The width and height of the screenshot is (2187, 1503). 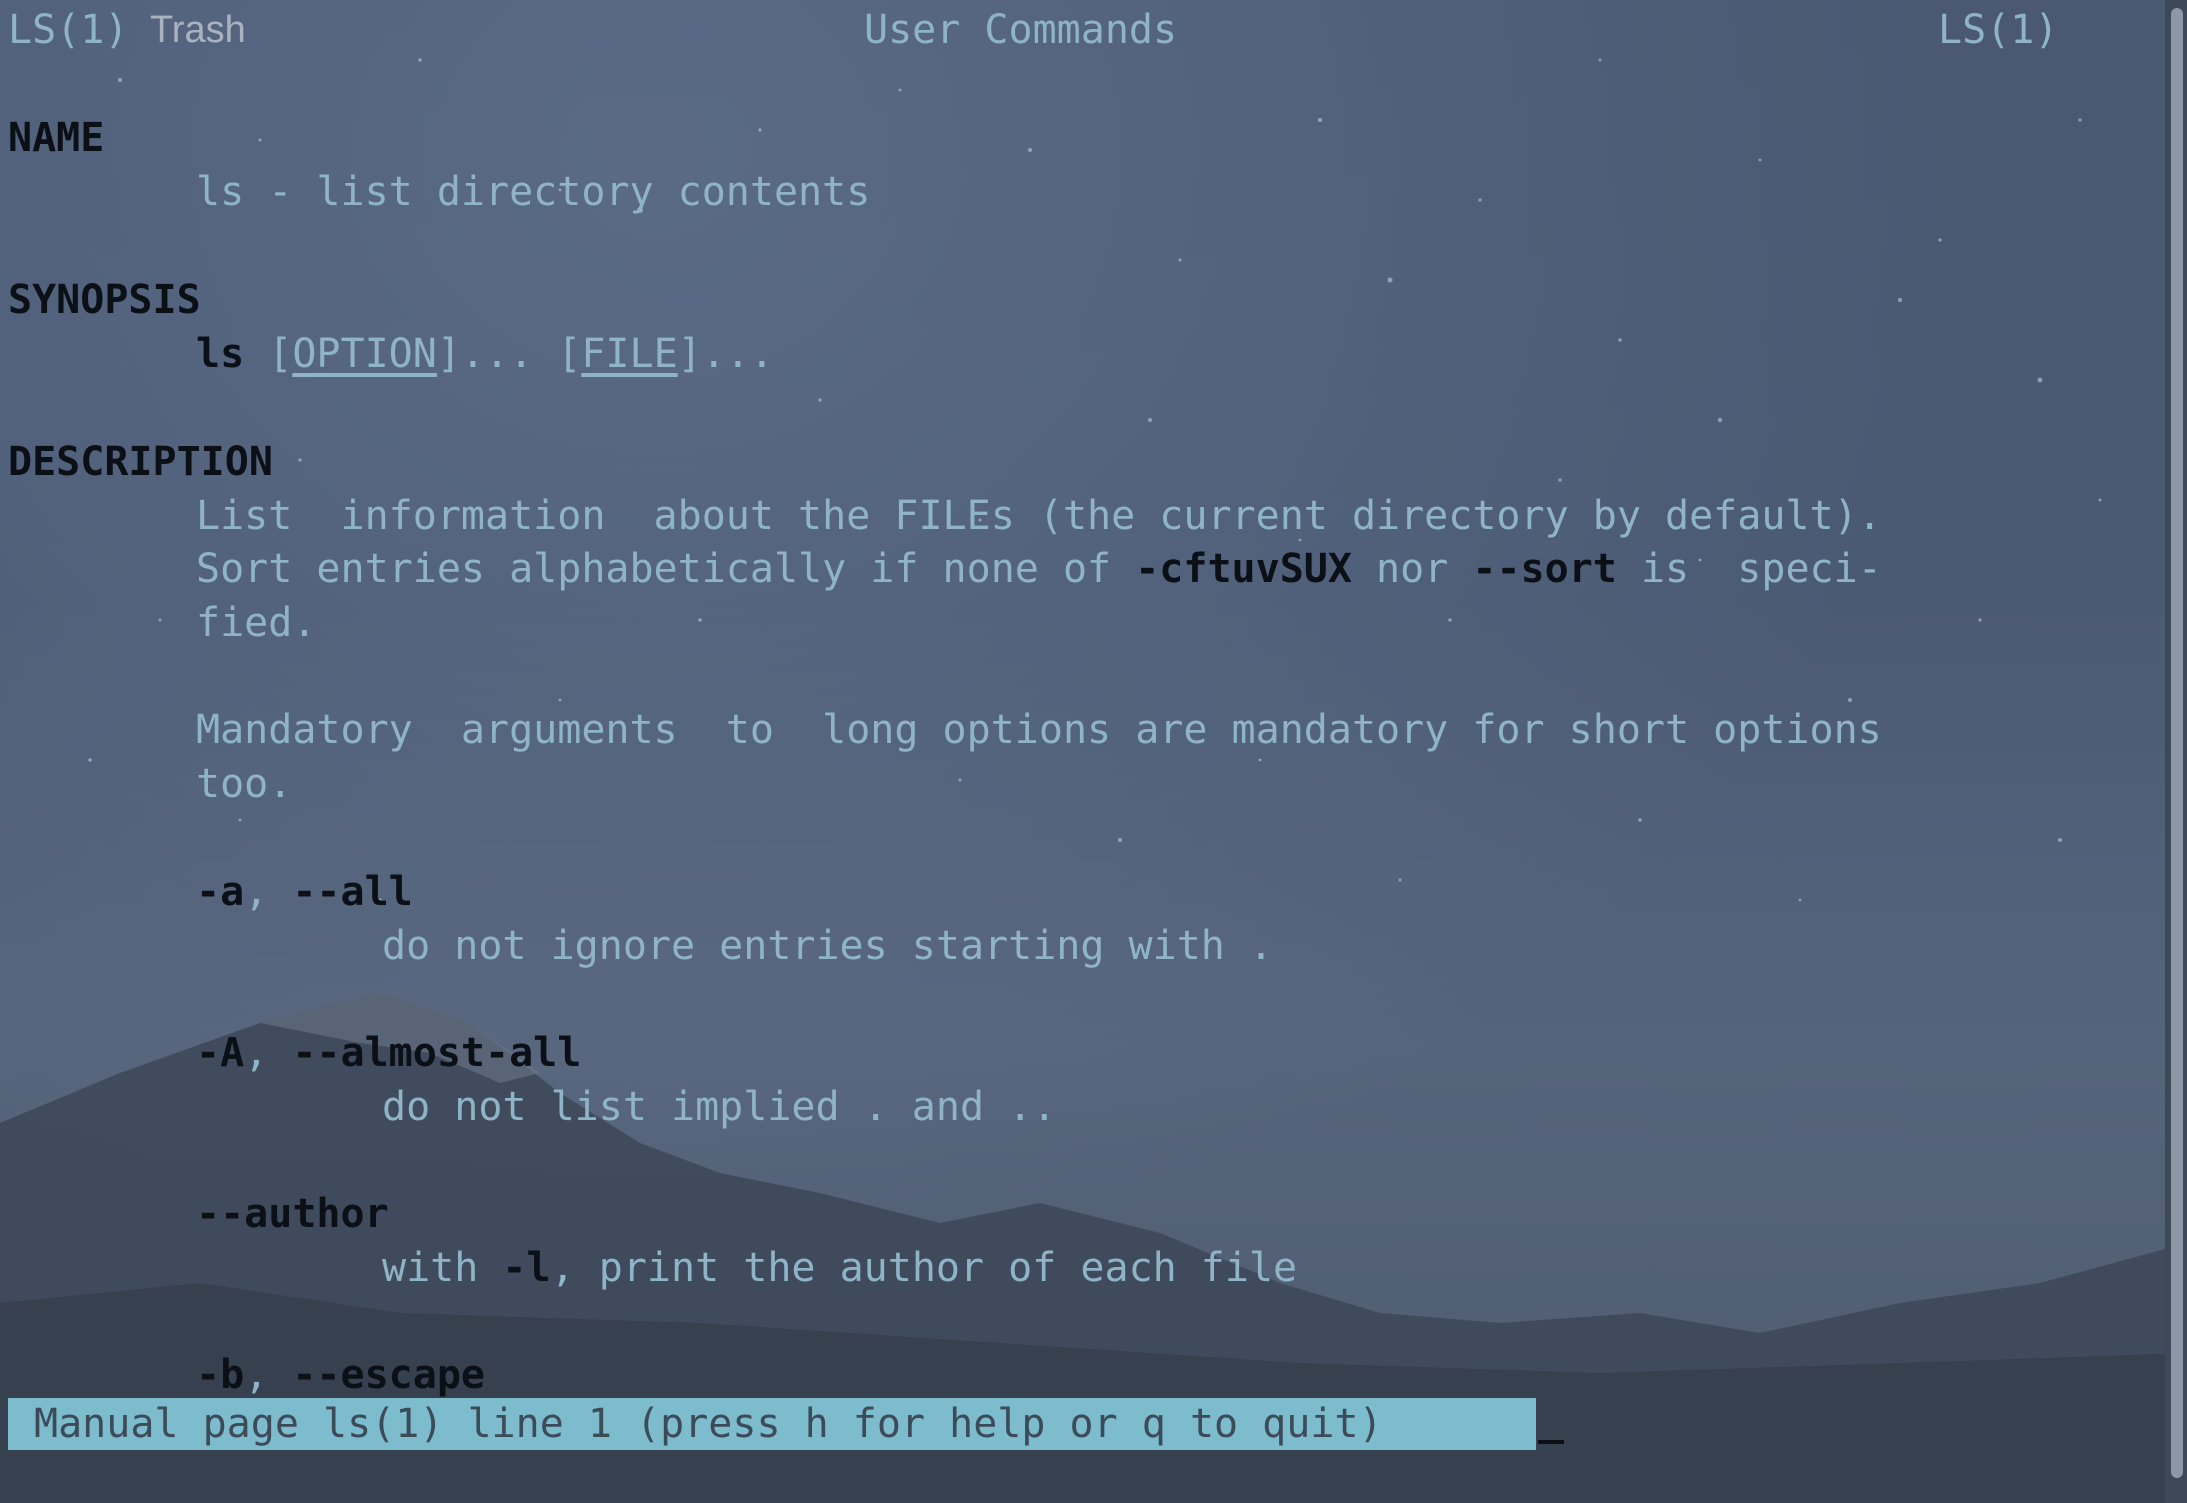 I want to click on option-author-desc: with -l, print the author of each file, so click(x=839, y=1269).